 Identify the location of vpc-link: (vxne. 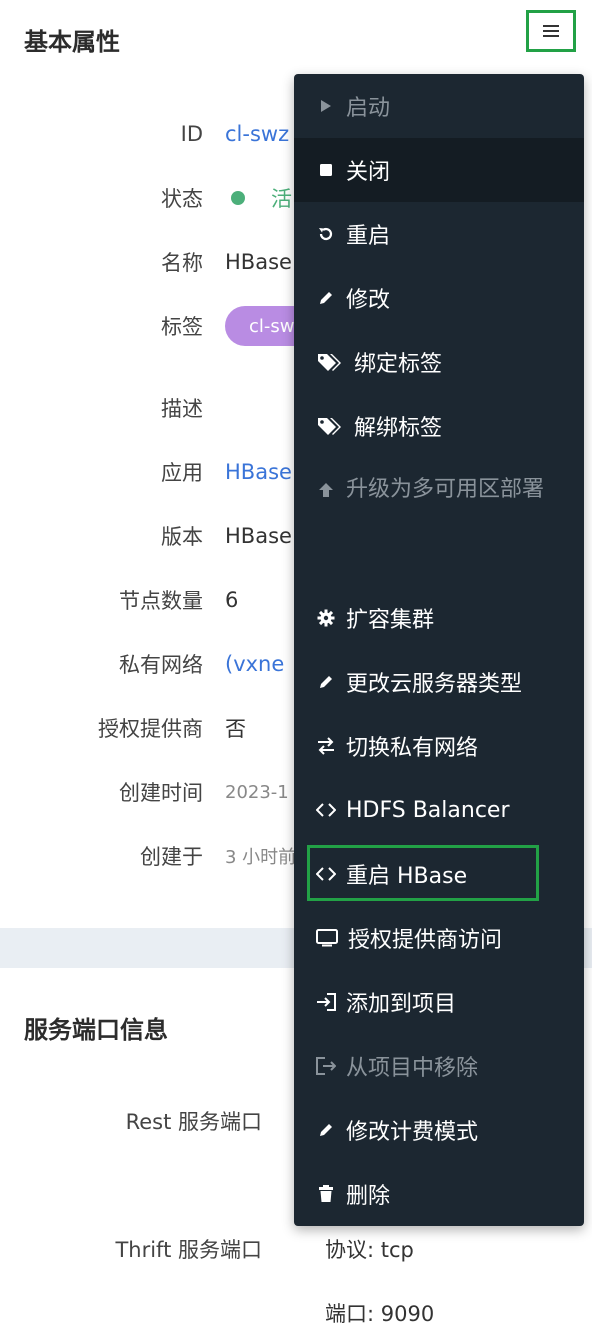
(254, 664).